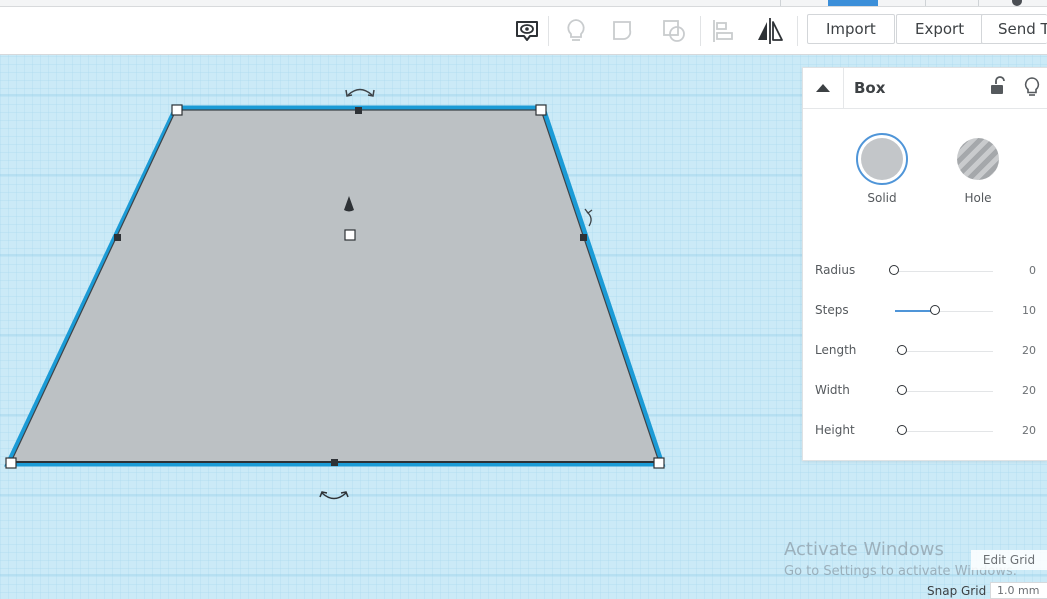  Describe the element at coordinates (914, 311) in the screenshot. I see `slider-fill` at that location.